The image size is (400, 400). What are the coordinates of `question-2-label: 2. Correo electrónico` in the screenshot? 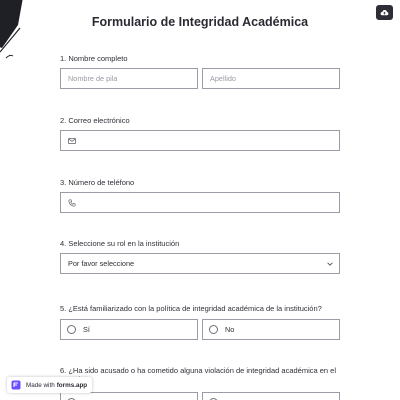 It's located at (95, 120).